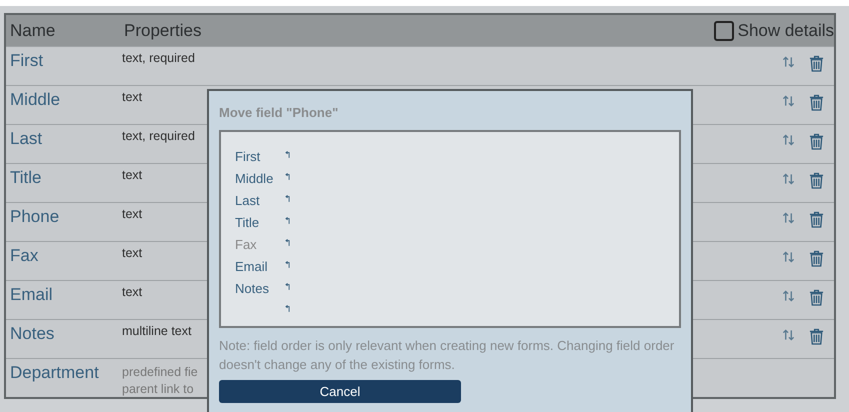  What do you see at coordinates (158, 389) in the screenshot?
I see `field-properties: parent link to` at bounding box center [158, 389].